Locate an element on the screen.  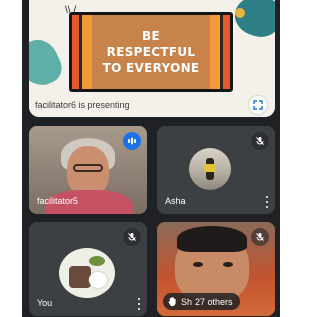
overflow-participants-button: Sh 27 others is located at coordinates (201, 301).